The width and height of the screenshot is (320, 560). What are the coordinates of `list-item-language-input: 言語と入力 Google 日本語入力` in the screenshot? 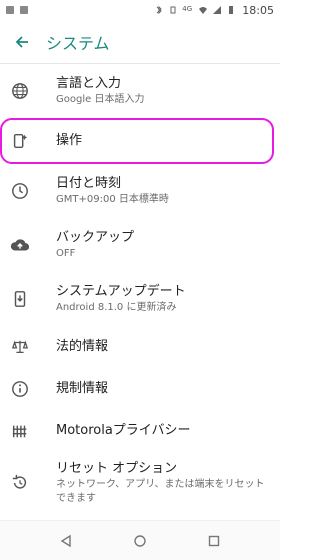 It's located at (140, 91).